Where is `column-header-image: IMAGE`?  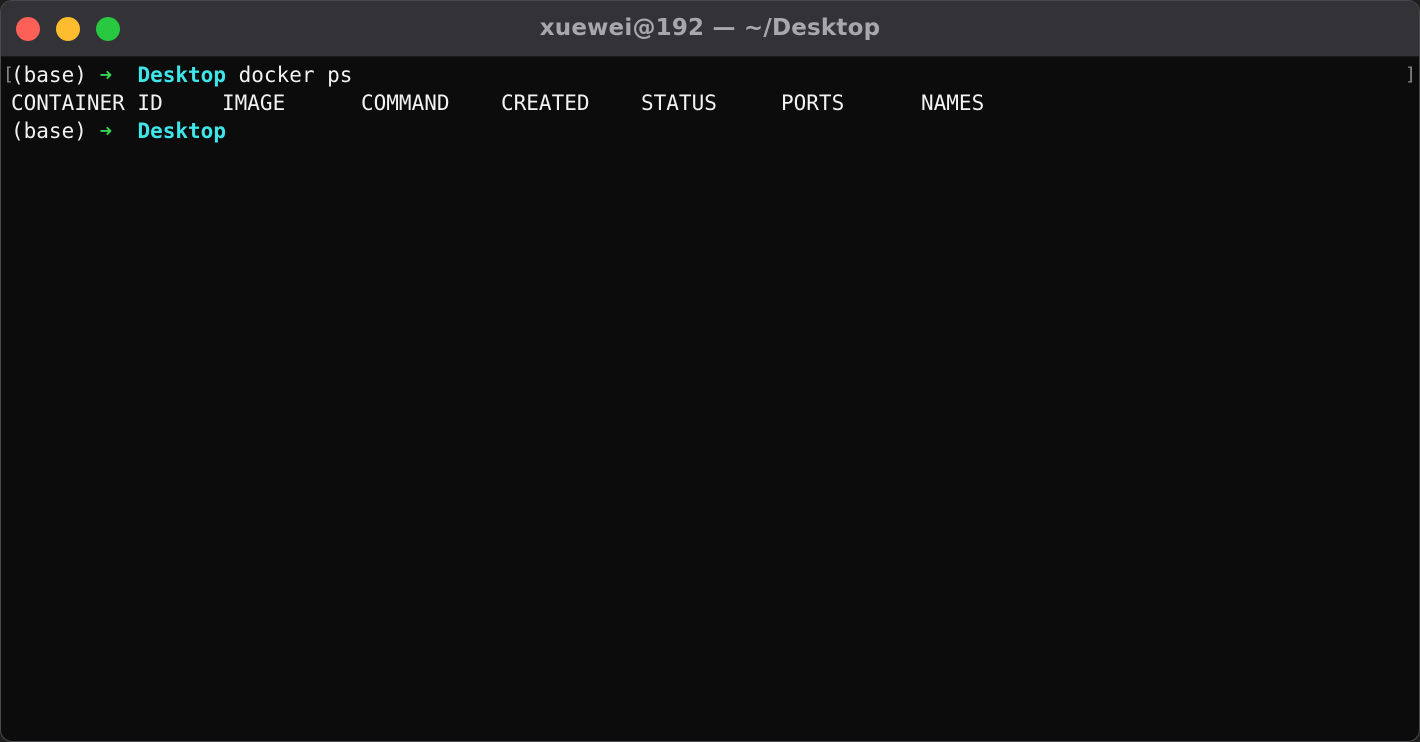 column-header-image: IMAGE is located at coordinates (254, 103).